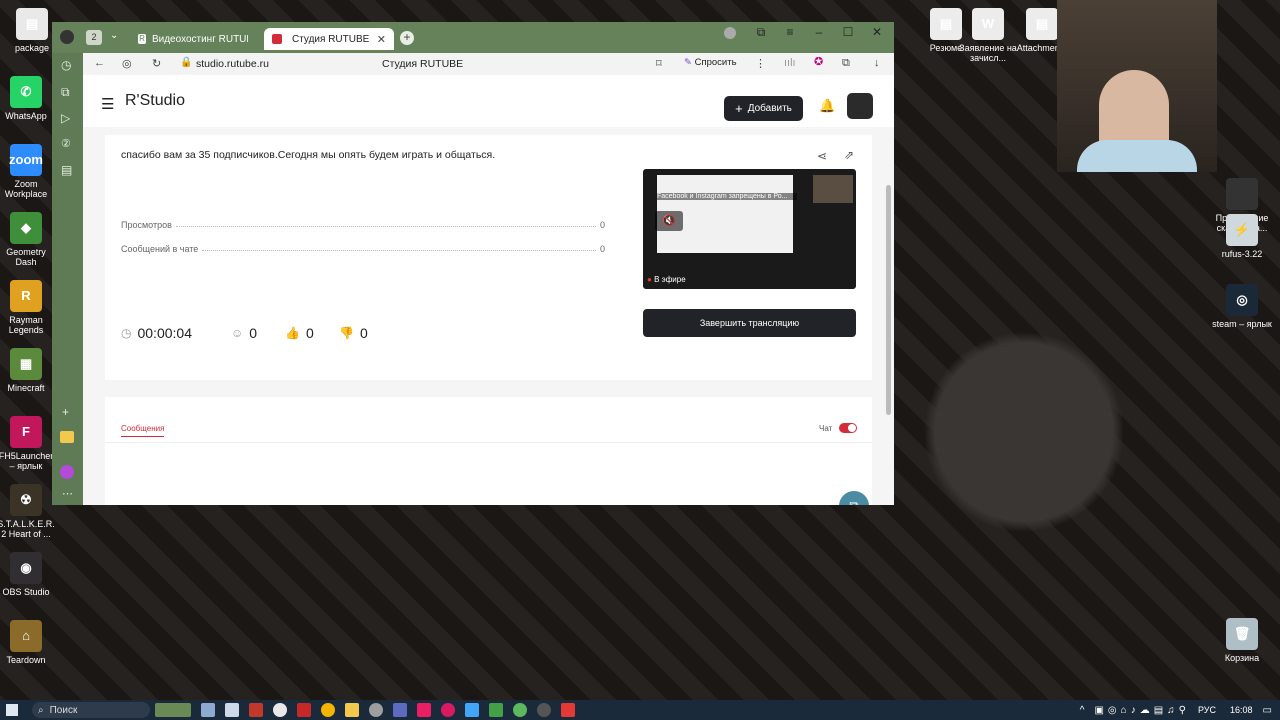 The image size is (1280, 720). I want to click on left-icon-2: zoom Zoom Workplace, so click(28, 171).